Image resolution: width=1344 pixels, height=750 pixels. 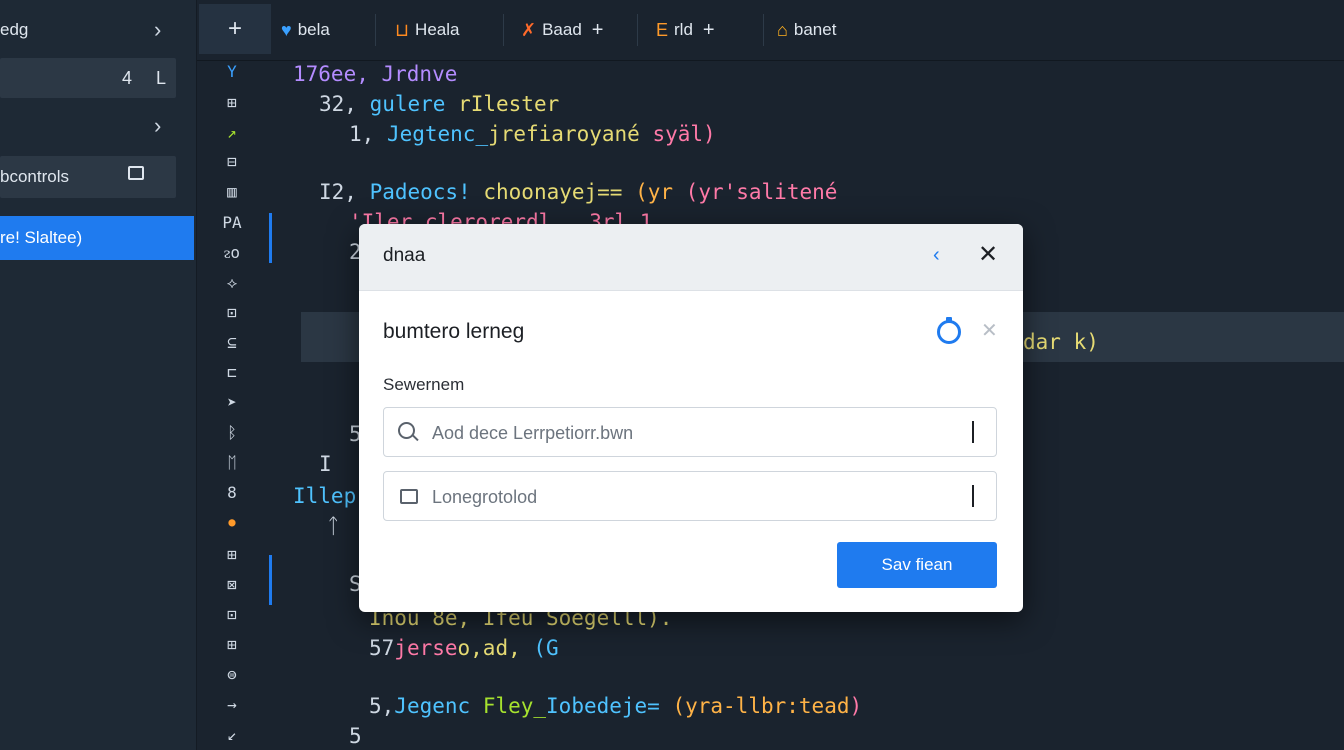 I want to click on sidebar-item-2: 4 L, so click(x=88, y=78).